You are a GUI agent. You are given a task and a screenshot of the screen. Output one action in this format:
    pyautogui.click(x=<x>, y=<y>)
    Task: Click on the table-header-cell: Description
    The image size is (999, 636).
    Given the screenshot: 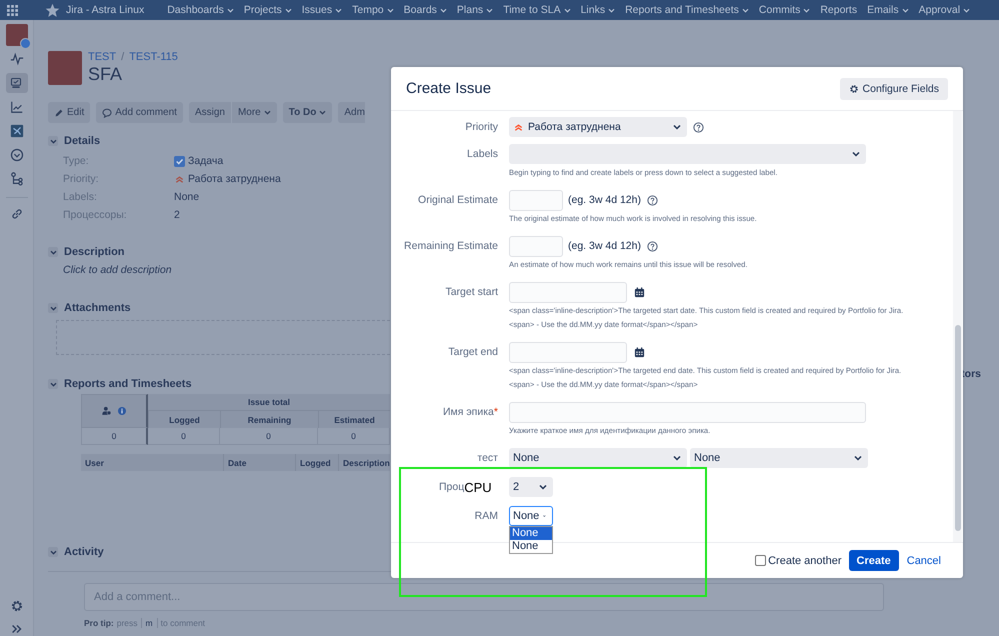 What is the action you would take?
    pyautogui.click(x=364, y=462)
    